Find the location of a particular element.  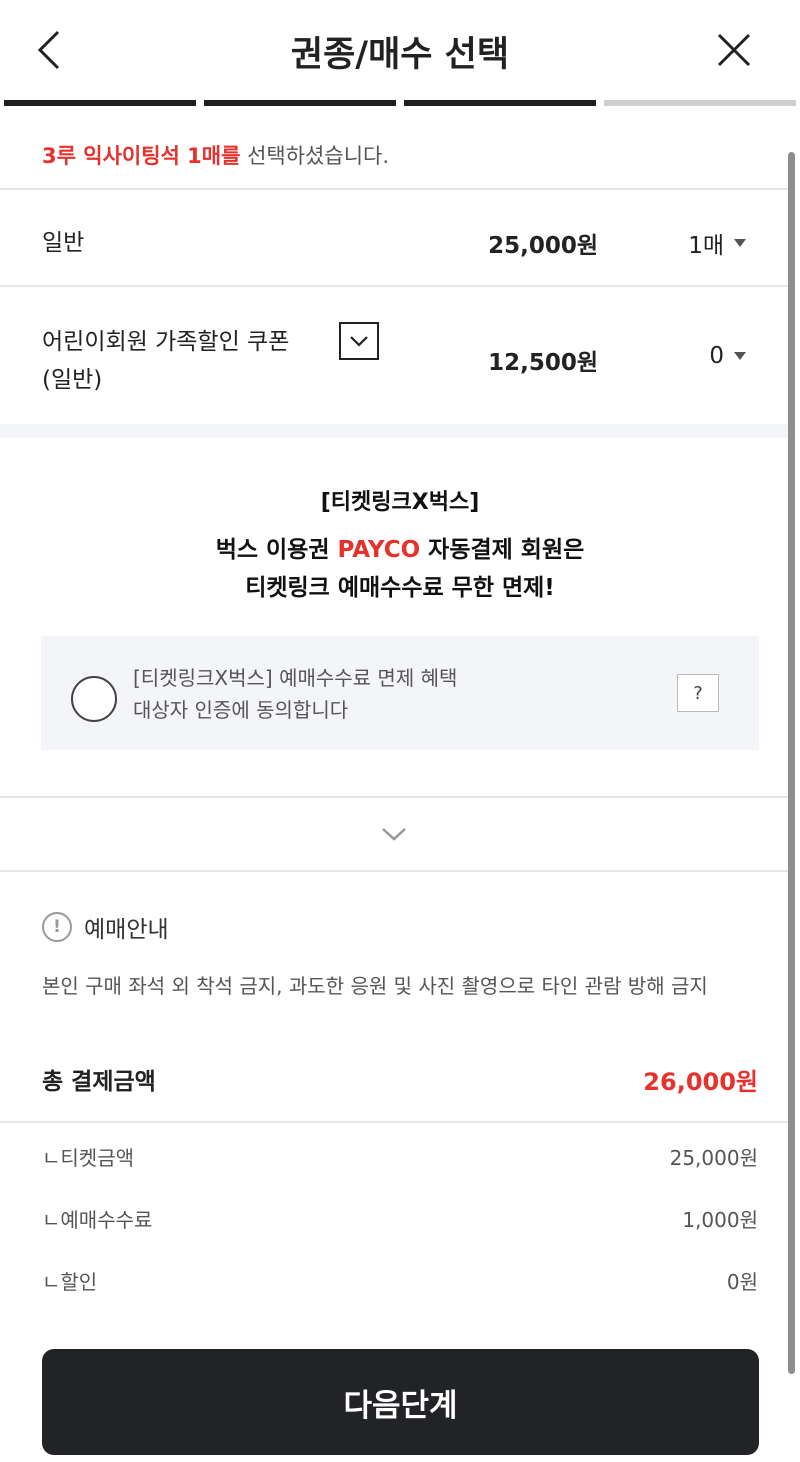

selection-suffix: 선택하셨습니다. is located at coordinates (318, 156).